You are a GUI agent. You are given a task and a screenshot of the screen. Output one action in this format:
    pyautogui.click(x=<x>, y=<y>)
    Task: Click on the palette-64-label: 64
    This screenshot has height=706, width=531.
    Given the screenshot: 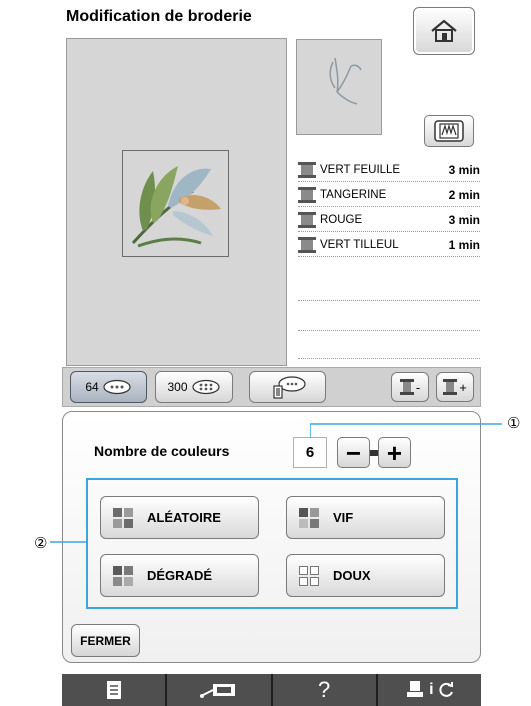 What is the action you would take?
    pyautogui.click(x=92, y=387)
    